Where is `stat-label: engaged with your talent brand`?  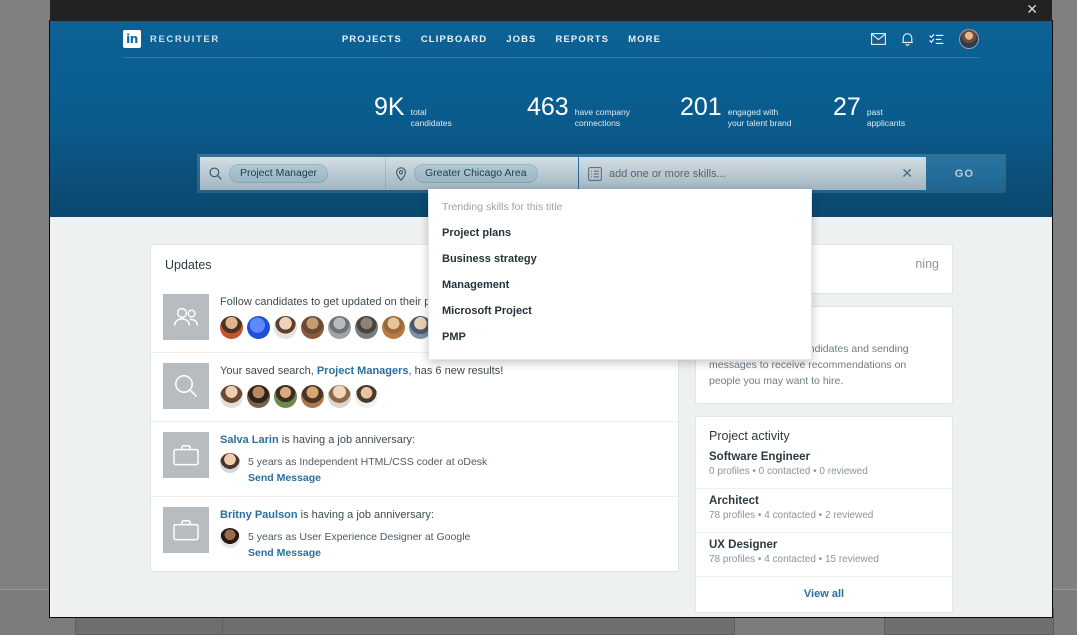
stat-label: engaged with your talent brand is located at coordinates (759, 117).